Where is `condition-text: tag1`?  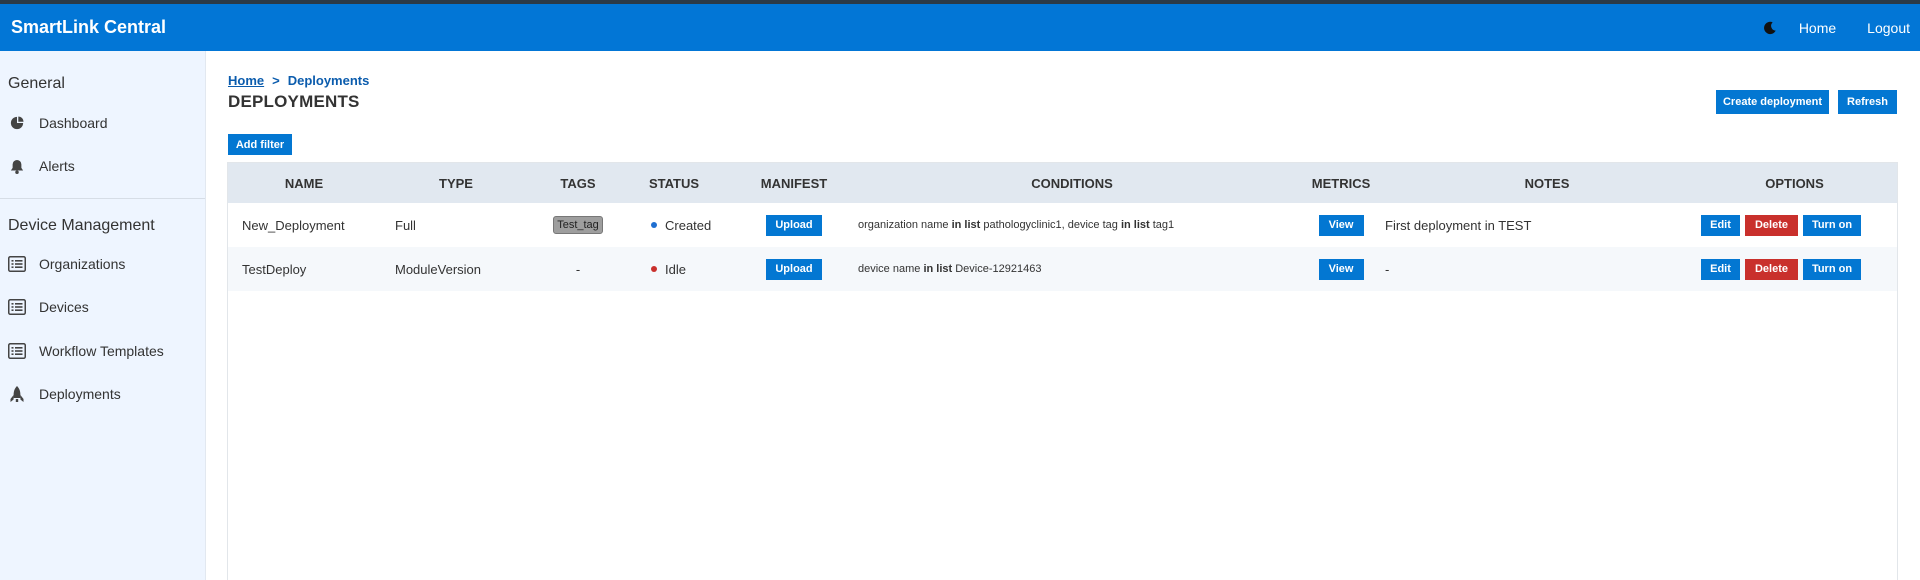 condition-text: tag1 is located at coordinates (1162, 225).